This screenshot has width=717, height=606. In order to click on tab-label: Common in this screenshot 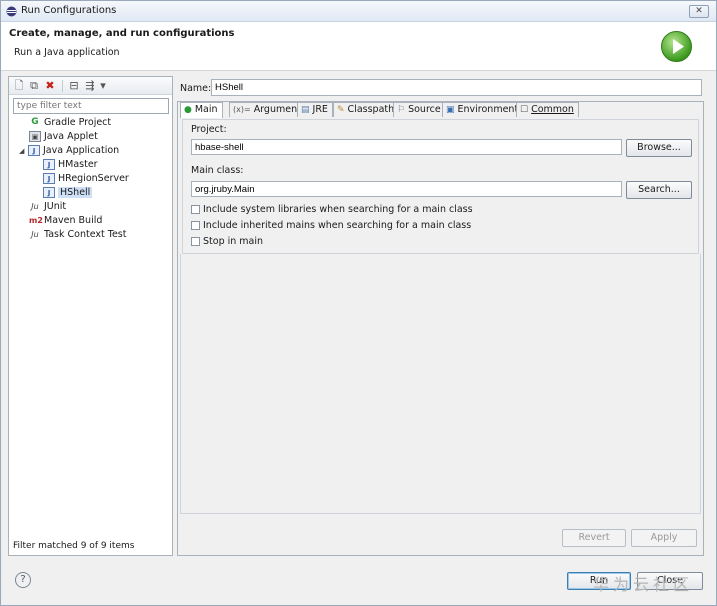, I will do `click(552, 109)`.